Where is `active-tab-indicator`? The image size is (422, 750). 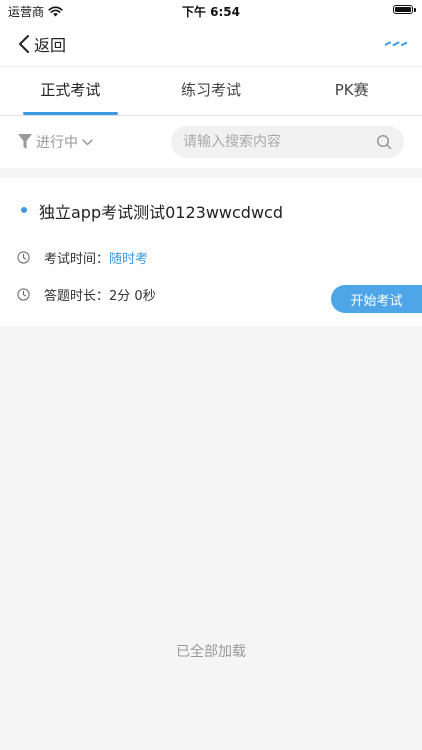
active-tab-indicator is located at coordinates (70, 113).